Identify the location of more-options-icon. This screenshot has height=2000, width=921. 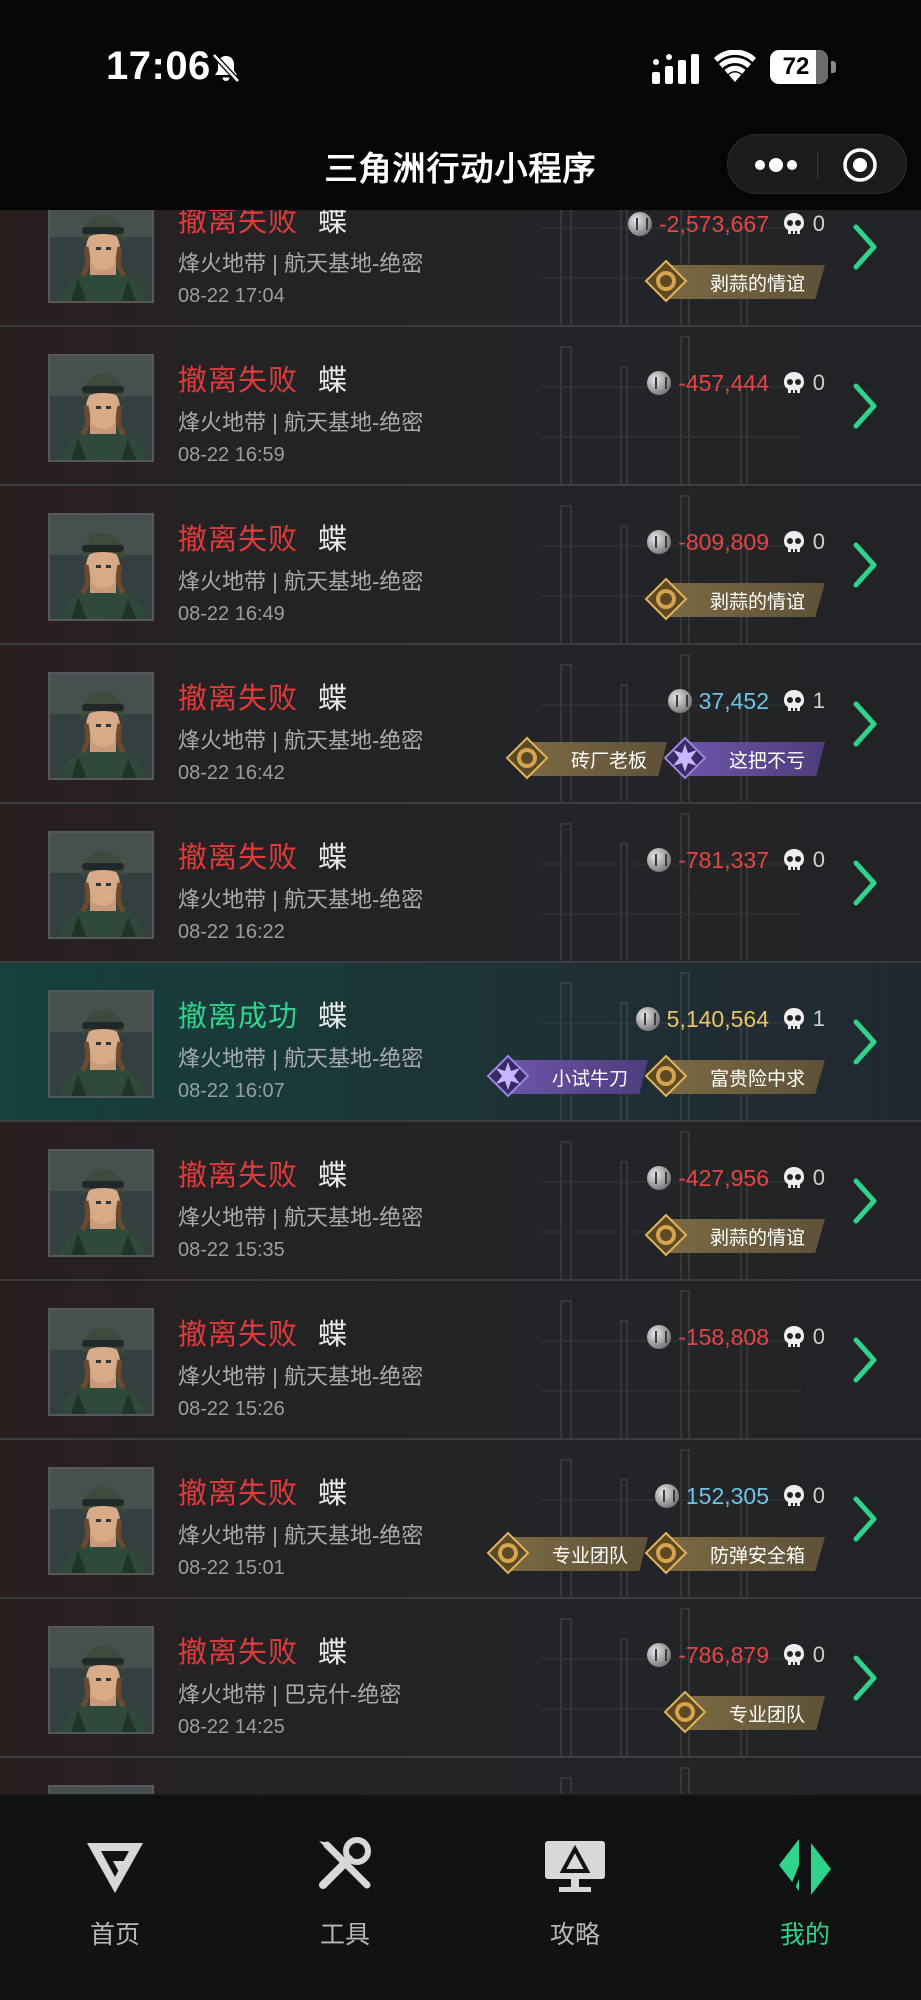
(776, 165).